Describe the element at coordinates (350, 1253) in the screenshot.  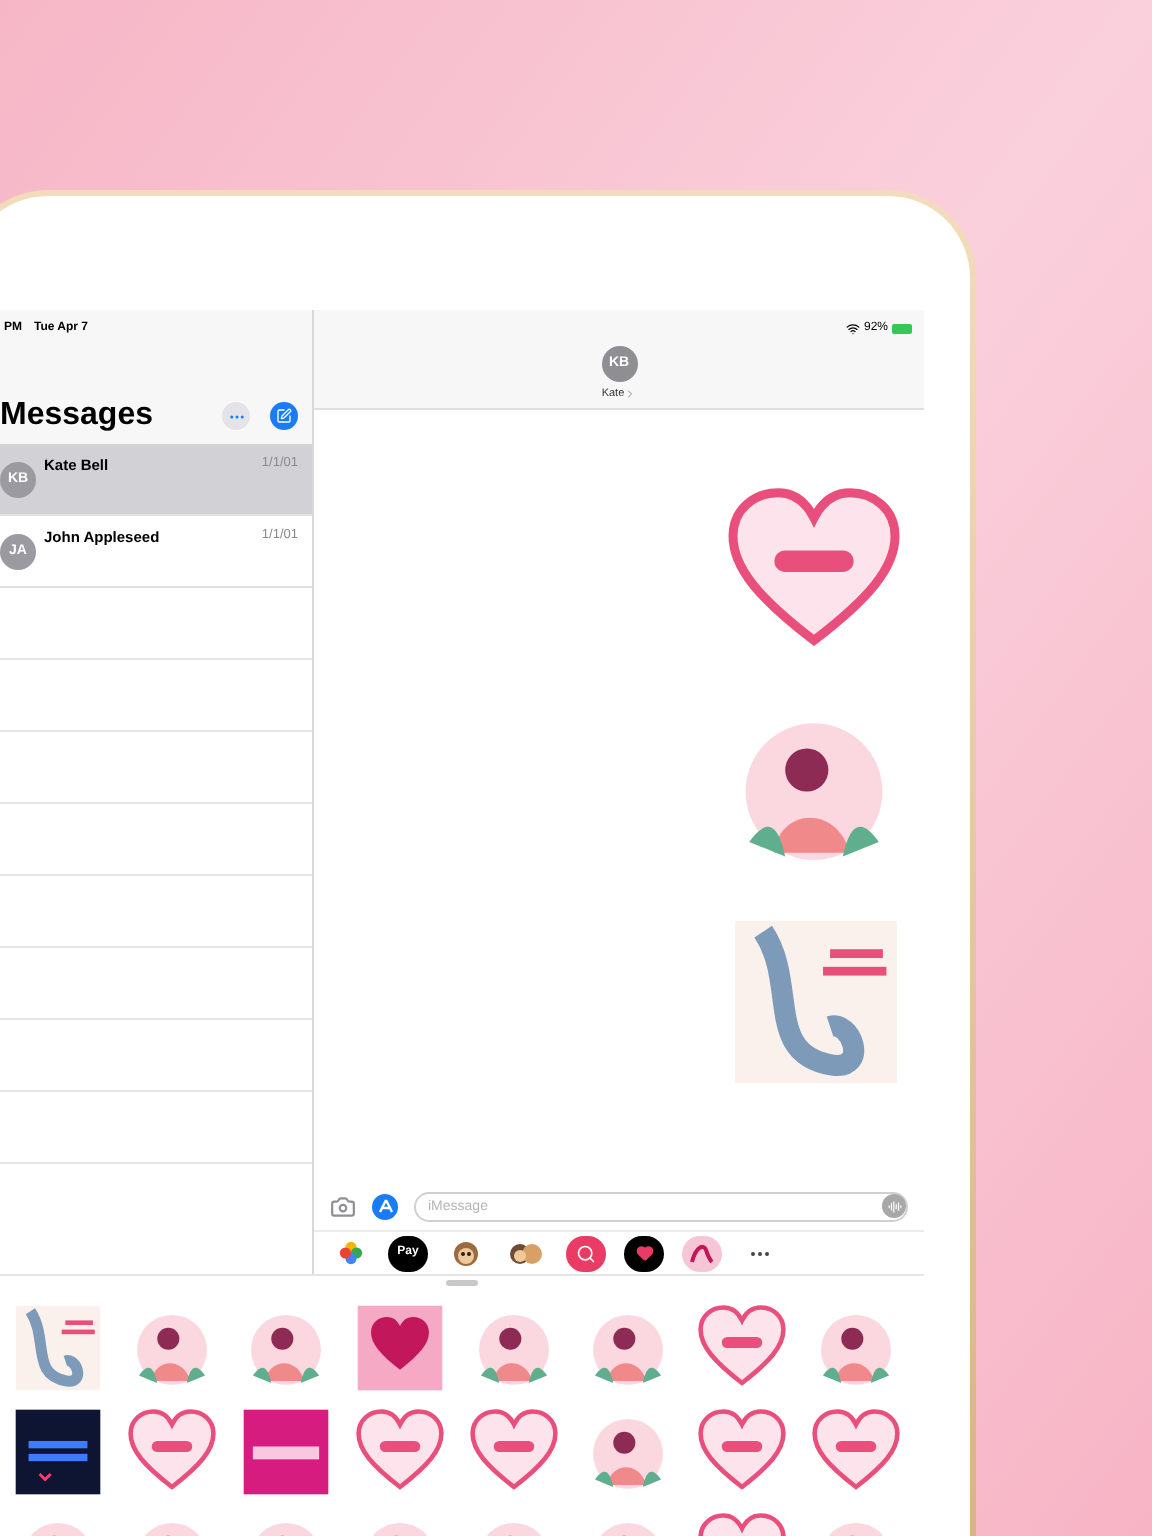
I see `flower-icon` at that location.